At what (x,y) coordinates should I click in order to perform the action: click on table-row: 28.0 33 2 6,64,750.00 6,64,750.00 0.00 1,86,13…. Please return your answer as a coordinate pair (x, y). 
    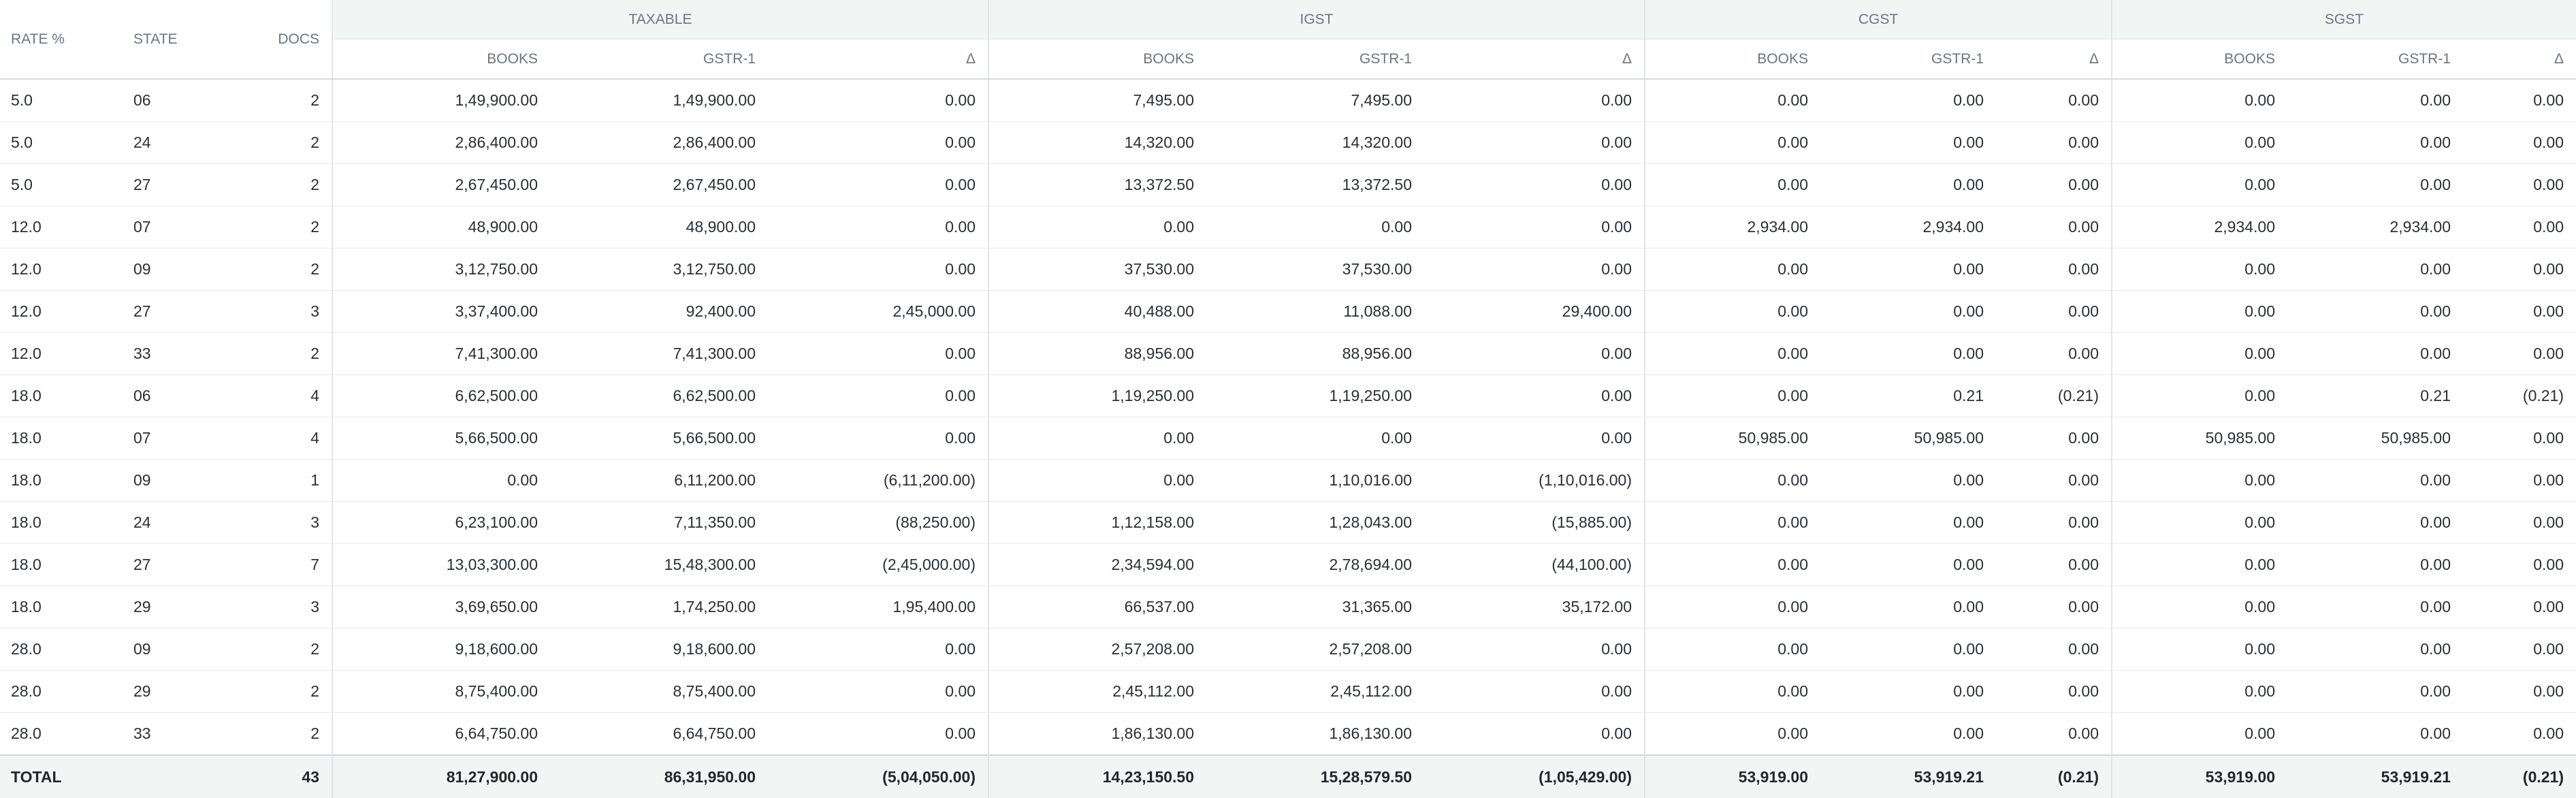
    Looking at the image, I should click on (1288, 734).